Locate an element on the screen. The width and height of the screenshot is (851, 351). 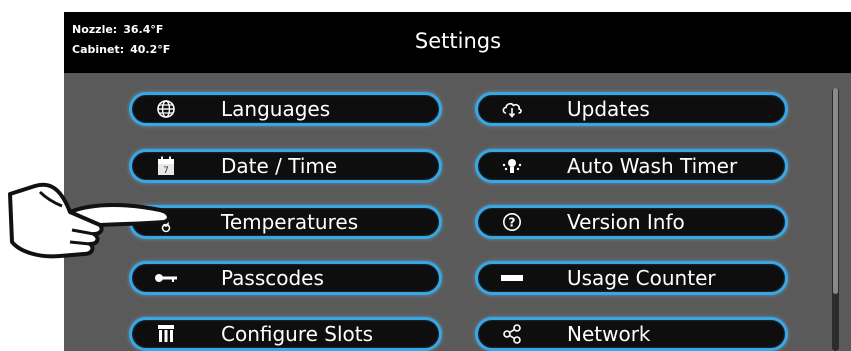
date-time-label: Date / Time is located at coordinates (279, 166).